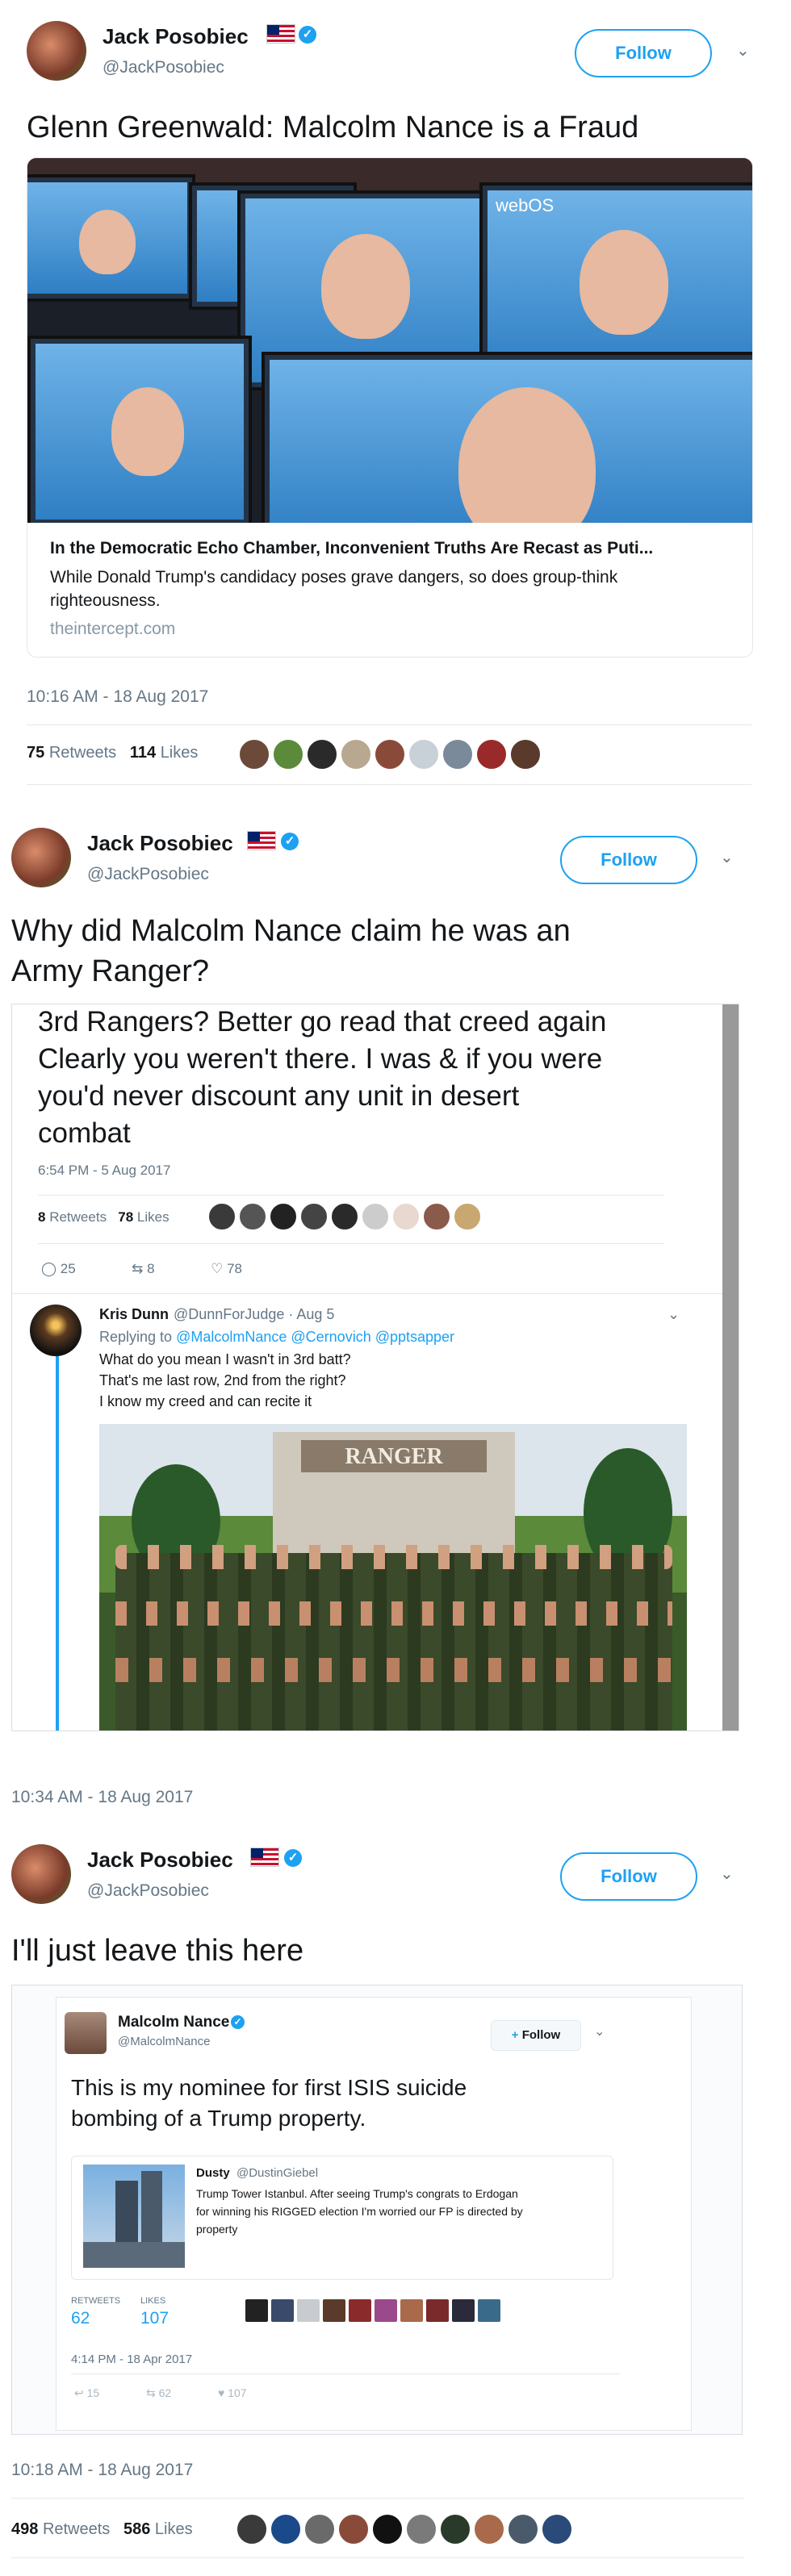 The image size is (791, 2576). I want to click on quoted-name: Dusty, so click(213, 2173).